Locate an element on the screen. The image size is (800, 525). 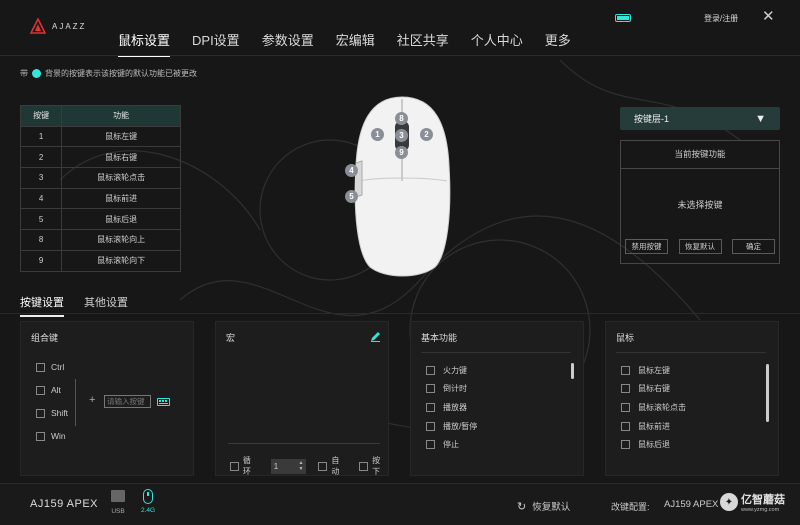
watermark-logo-icon: ✦ is located at coordinates (729, 502).